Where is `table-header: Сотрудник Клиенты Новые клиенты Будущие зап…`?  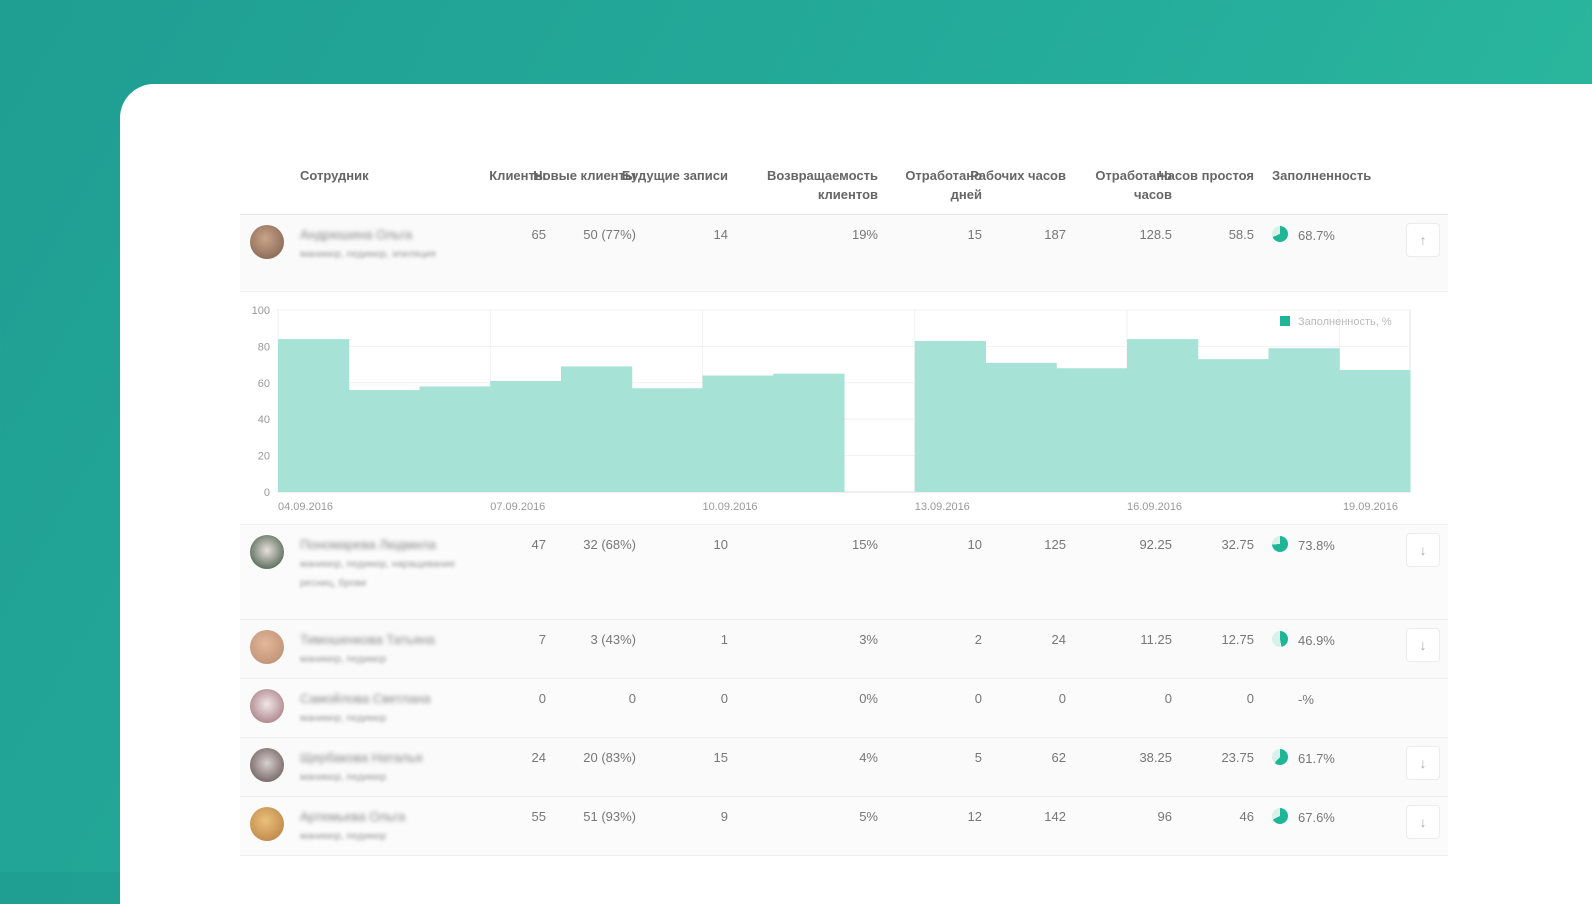
table-header: Сотрудник Клиенты Новые клиенты Будущие зап… is located at coordinates (844, 184).